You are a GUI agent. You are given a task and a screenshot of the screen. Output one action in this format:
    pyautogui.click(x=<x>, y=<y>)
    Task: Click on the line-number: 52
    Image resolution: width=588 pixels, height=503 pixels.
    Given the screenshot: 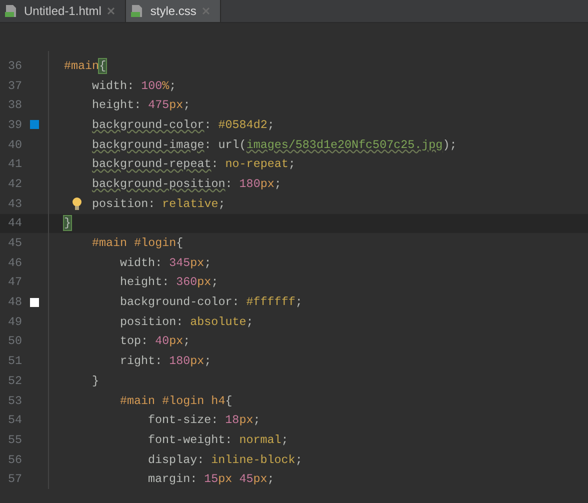 What is the action you would take?
    pyautogui.click(x=14, y=381)
    